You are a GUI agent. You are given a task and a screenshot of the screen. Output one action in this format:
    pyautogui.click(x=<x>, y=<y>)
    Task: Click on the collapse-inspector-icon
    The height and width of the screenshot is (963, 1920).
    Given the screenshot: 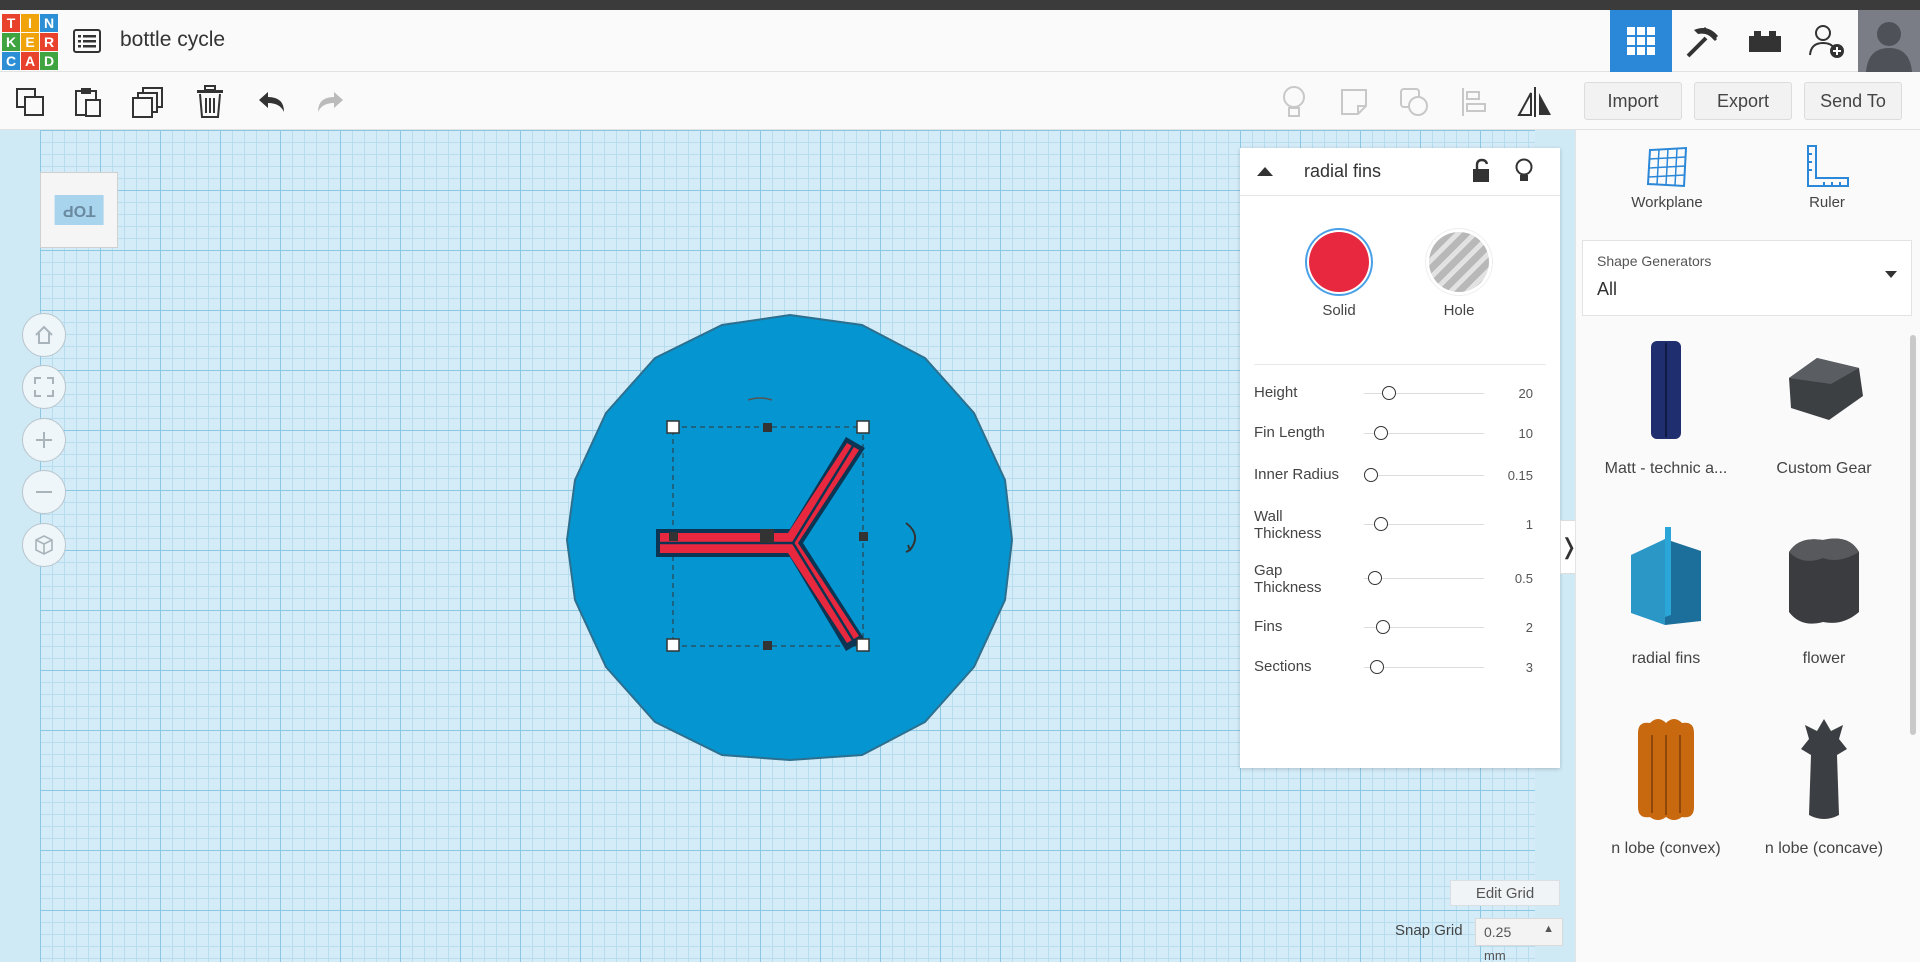 What is the action you would take?
    pyautogui.click(x=1265, y=173)
    